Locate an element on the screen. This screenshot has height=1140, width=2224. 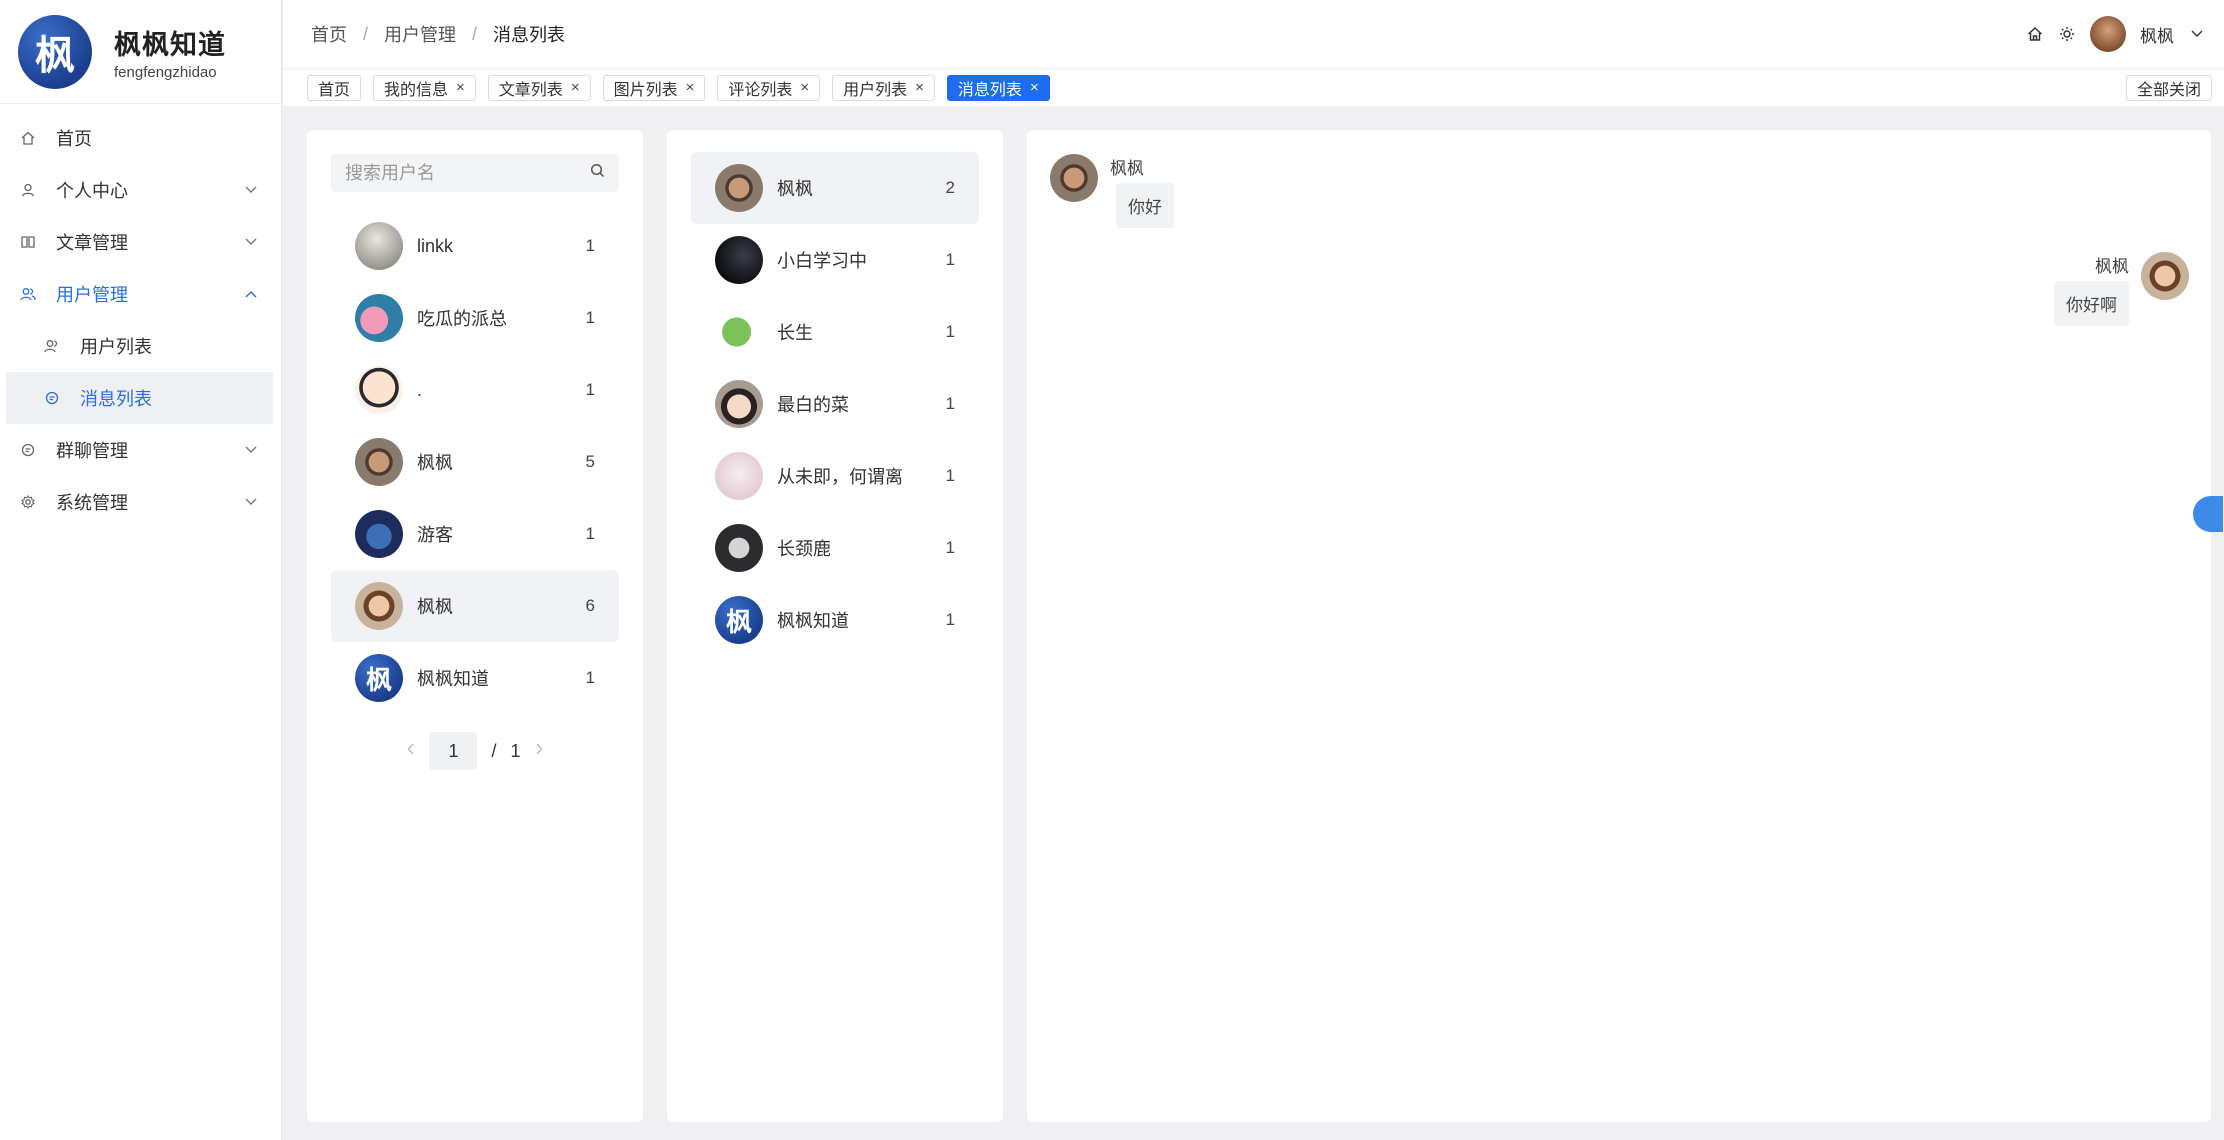
list-item: 吃瓜的派总 1 is located at coordinates (475, 318).